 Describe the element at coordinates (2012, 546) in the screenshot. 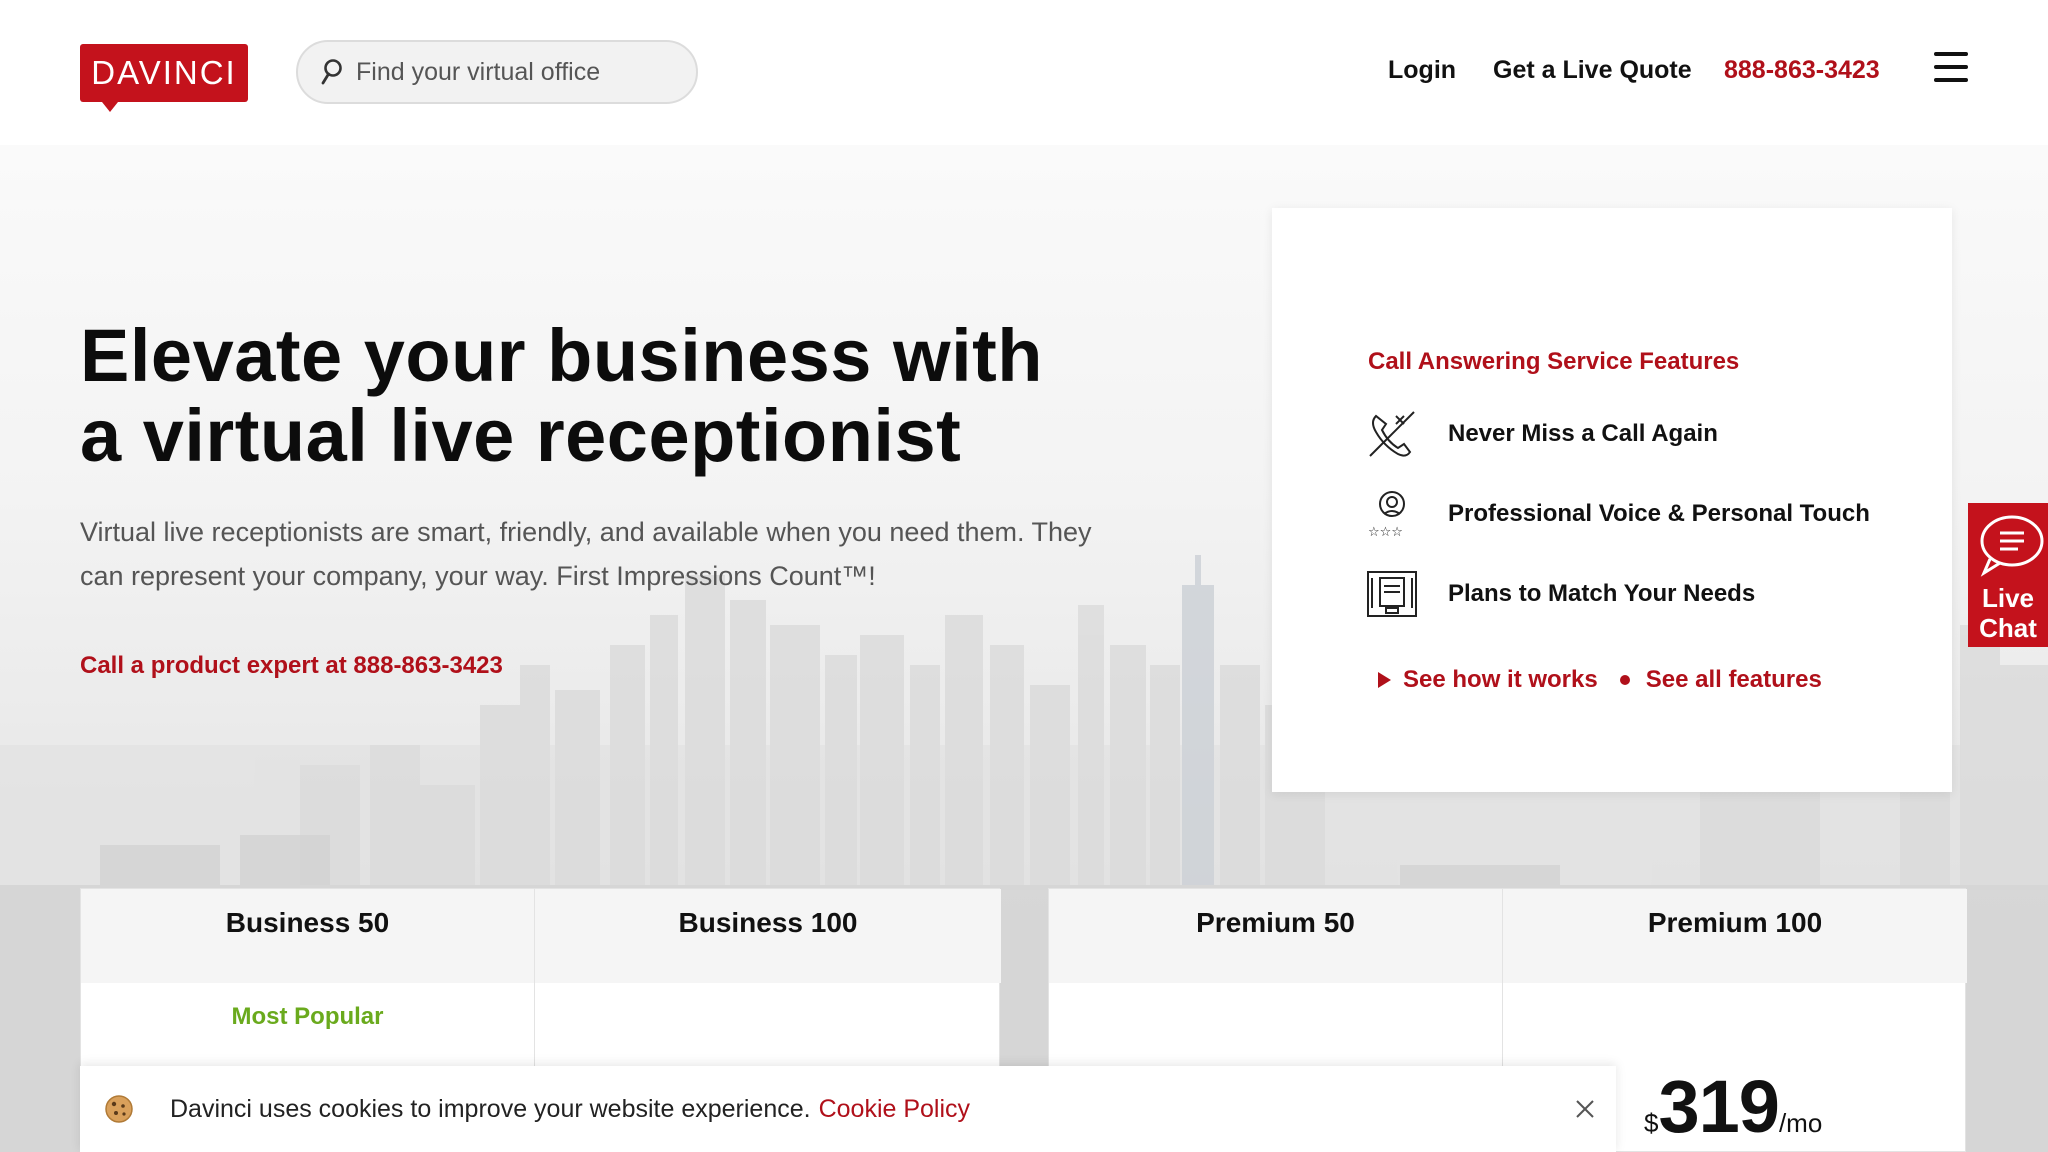

I see `chat-bubble-icon` at that location.